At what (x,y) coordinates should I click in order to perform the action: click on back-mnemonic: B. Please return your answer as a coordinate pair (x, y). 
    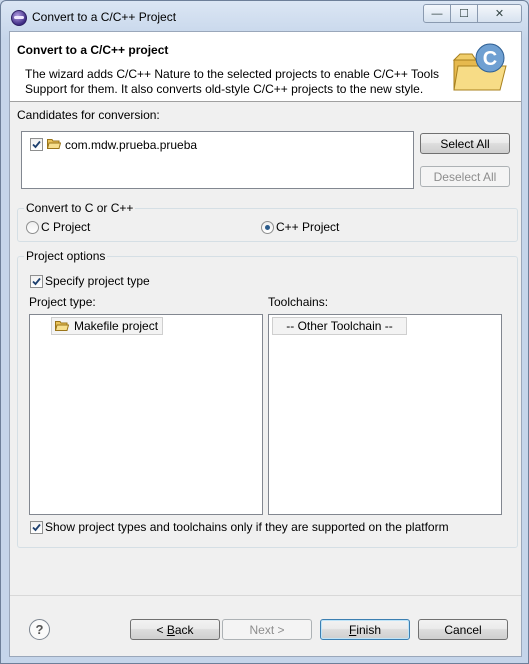
    Looking at the image, I should click on (170, 630).